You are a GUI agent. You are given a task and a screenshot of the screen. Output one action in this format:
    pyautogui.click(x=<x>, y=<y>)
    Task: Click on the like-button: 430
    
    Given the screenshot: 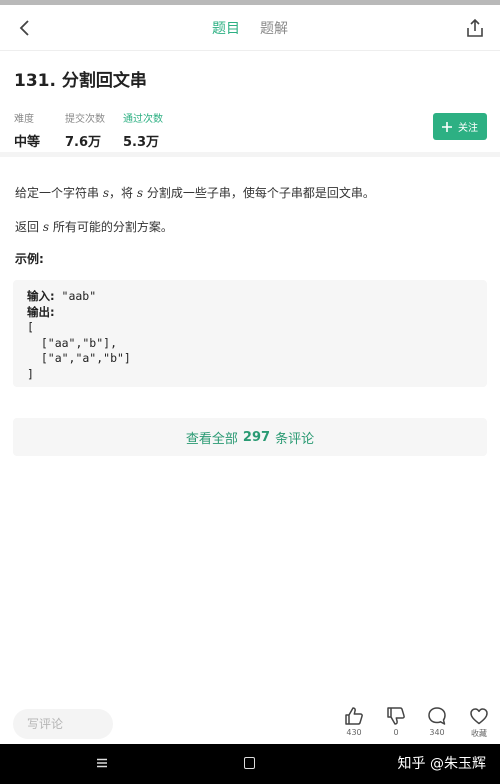 What is the action you would take?
    pyautogui.click(x=354, y=721)
    